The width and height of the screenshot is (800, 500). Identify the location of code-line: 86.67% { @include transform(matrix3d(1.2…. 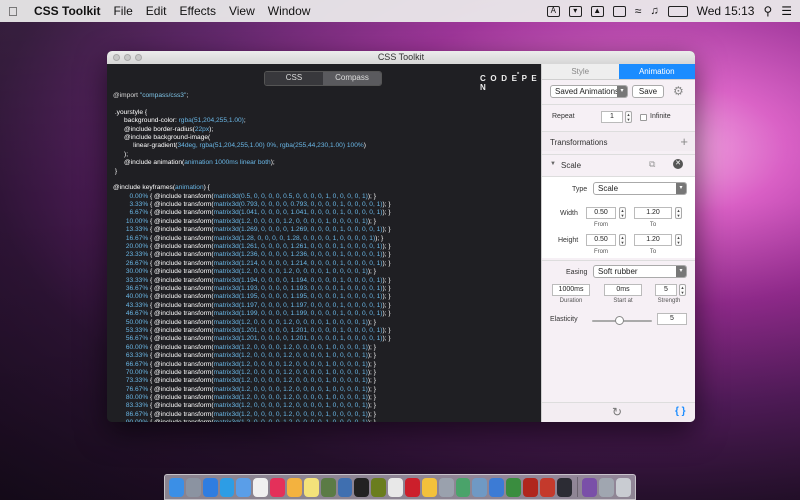
(325, 415).